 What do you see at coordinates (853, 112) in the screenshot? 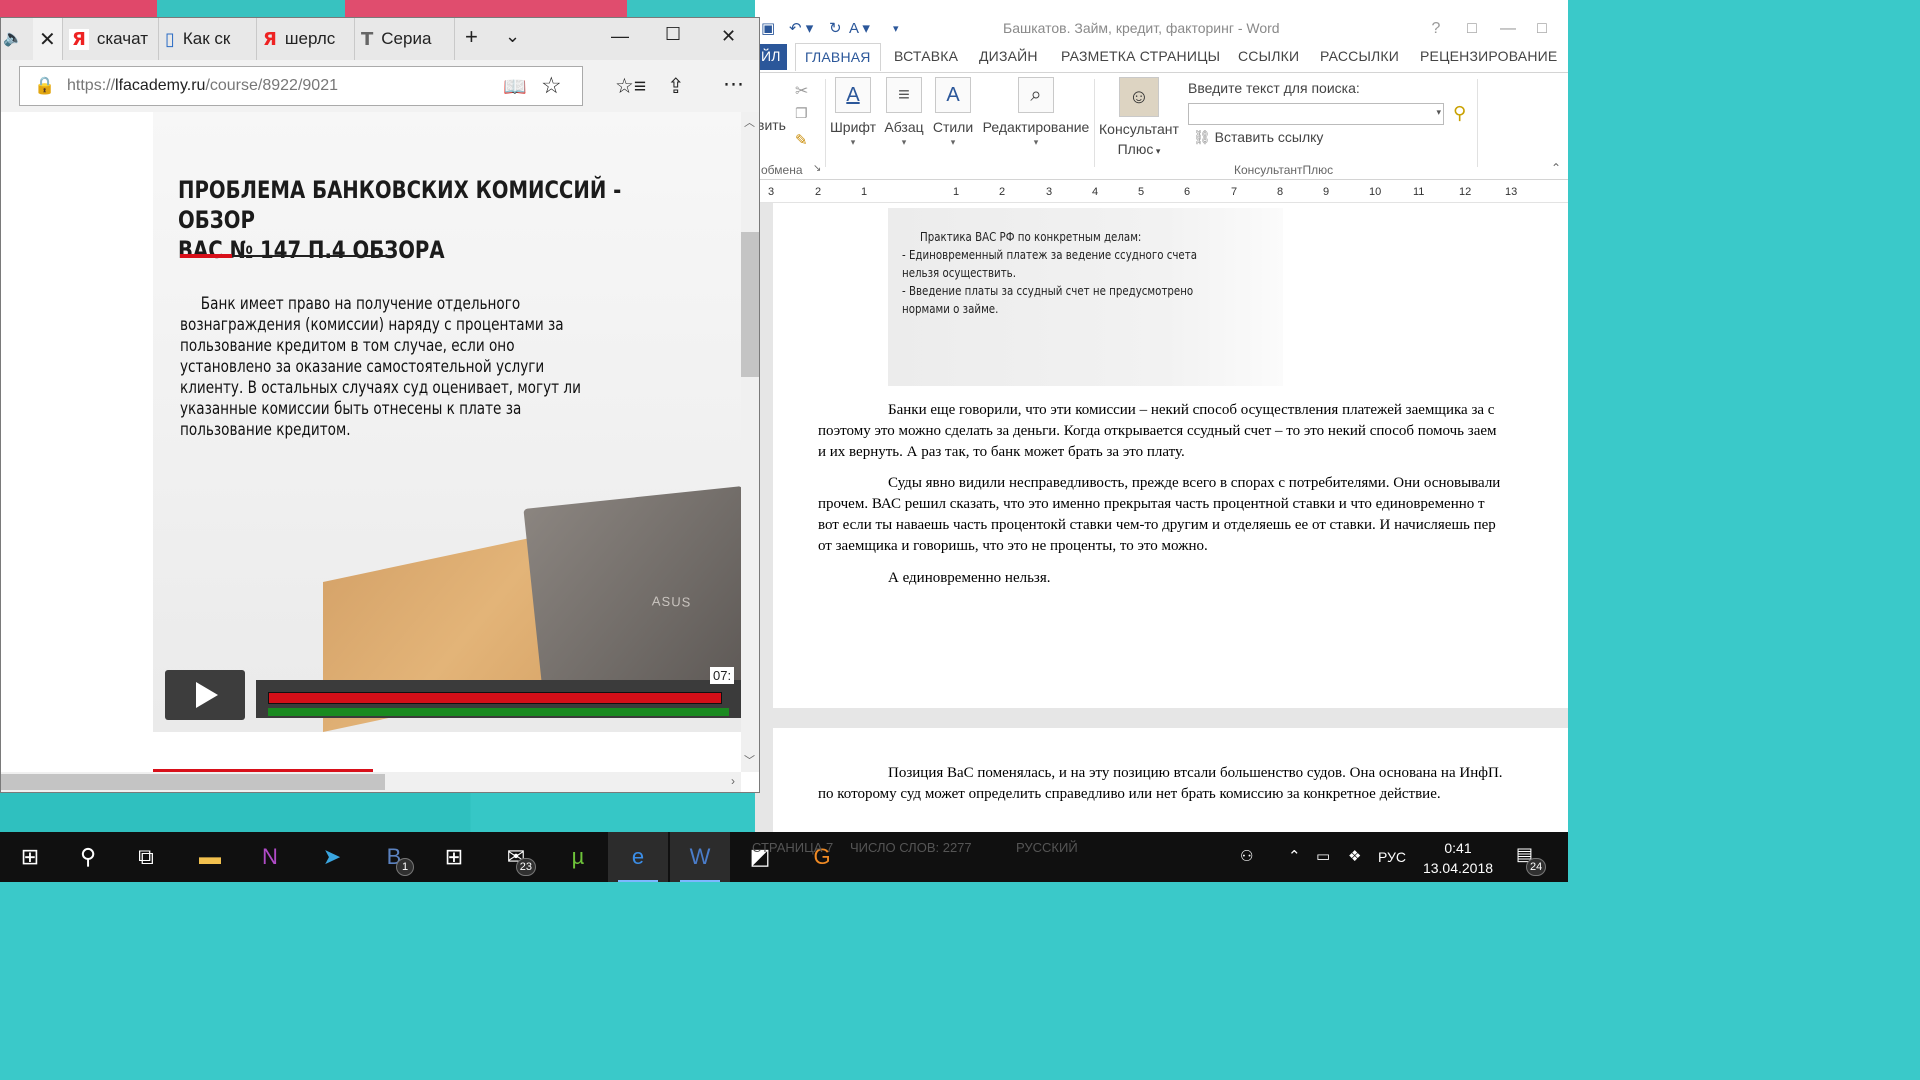
I see `font-button: A Шрифт ▾` at bounding box center [853, 112].